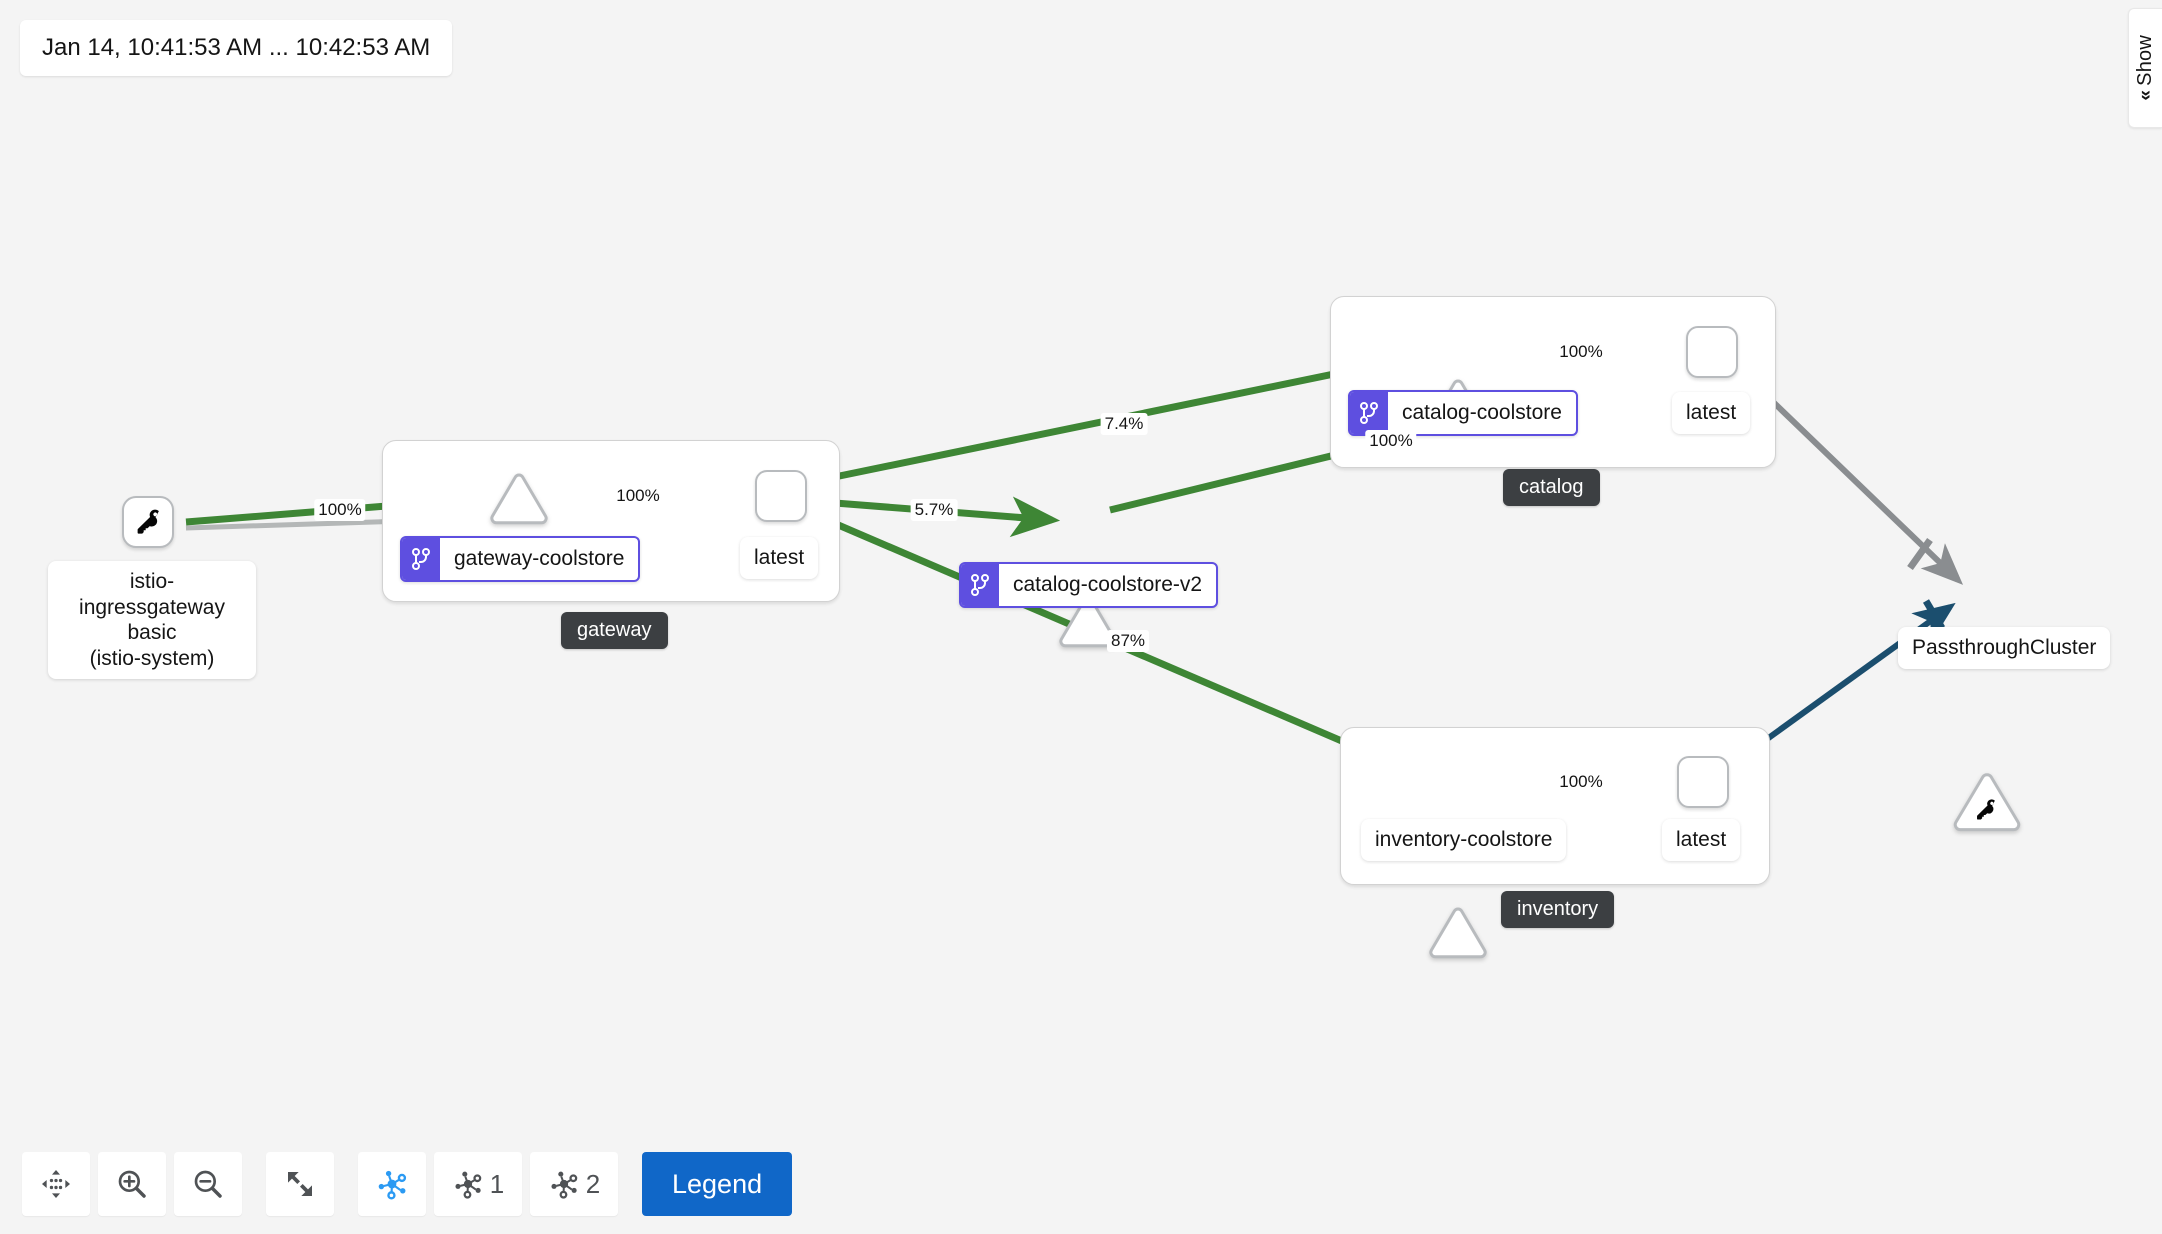 The width and height of the screenshot is (2162, 1234). Describe the element at coordinates (593, 1183) in the screenshot. I see `layout-2-label: 2` at that location.